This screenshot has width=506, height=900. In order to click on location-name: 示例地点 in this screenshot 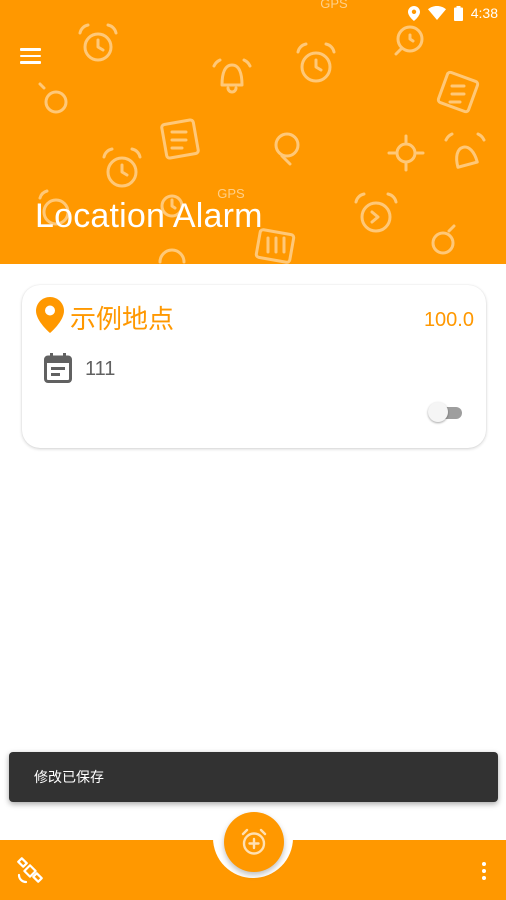, I will do `click(122, 320)`.